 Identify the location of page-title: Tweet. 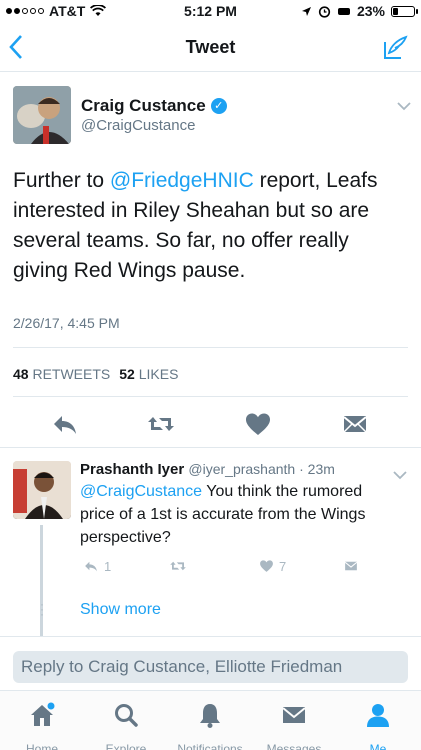
(210, 47).